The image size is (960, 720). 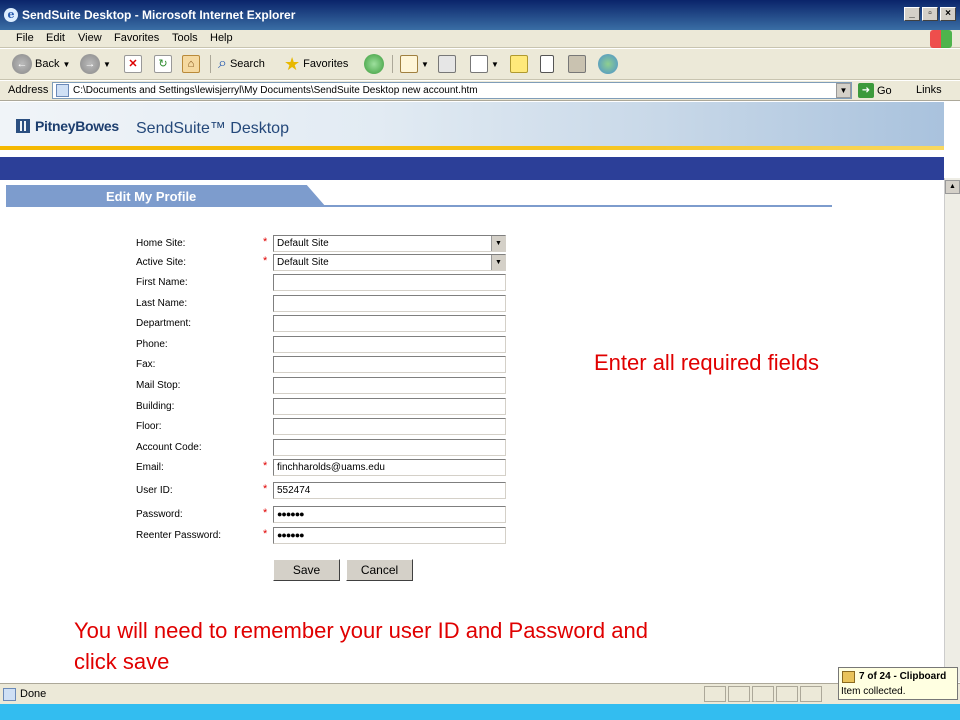 What do you see at coordinates (136, 38) in the screenshot?
I see `menu-favorites: Favorites` at bounding box center [136, 38].